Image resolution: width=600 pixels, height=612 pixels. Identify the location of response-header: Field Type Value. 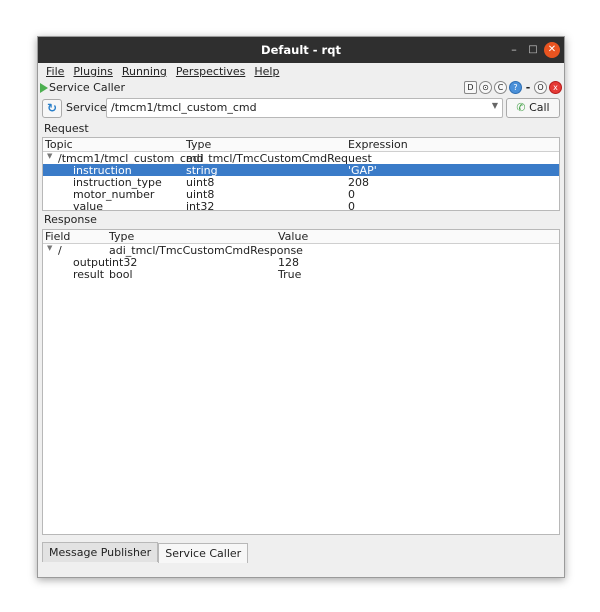
(301, 237).